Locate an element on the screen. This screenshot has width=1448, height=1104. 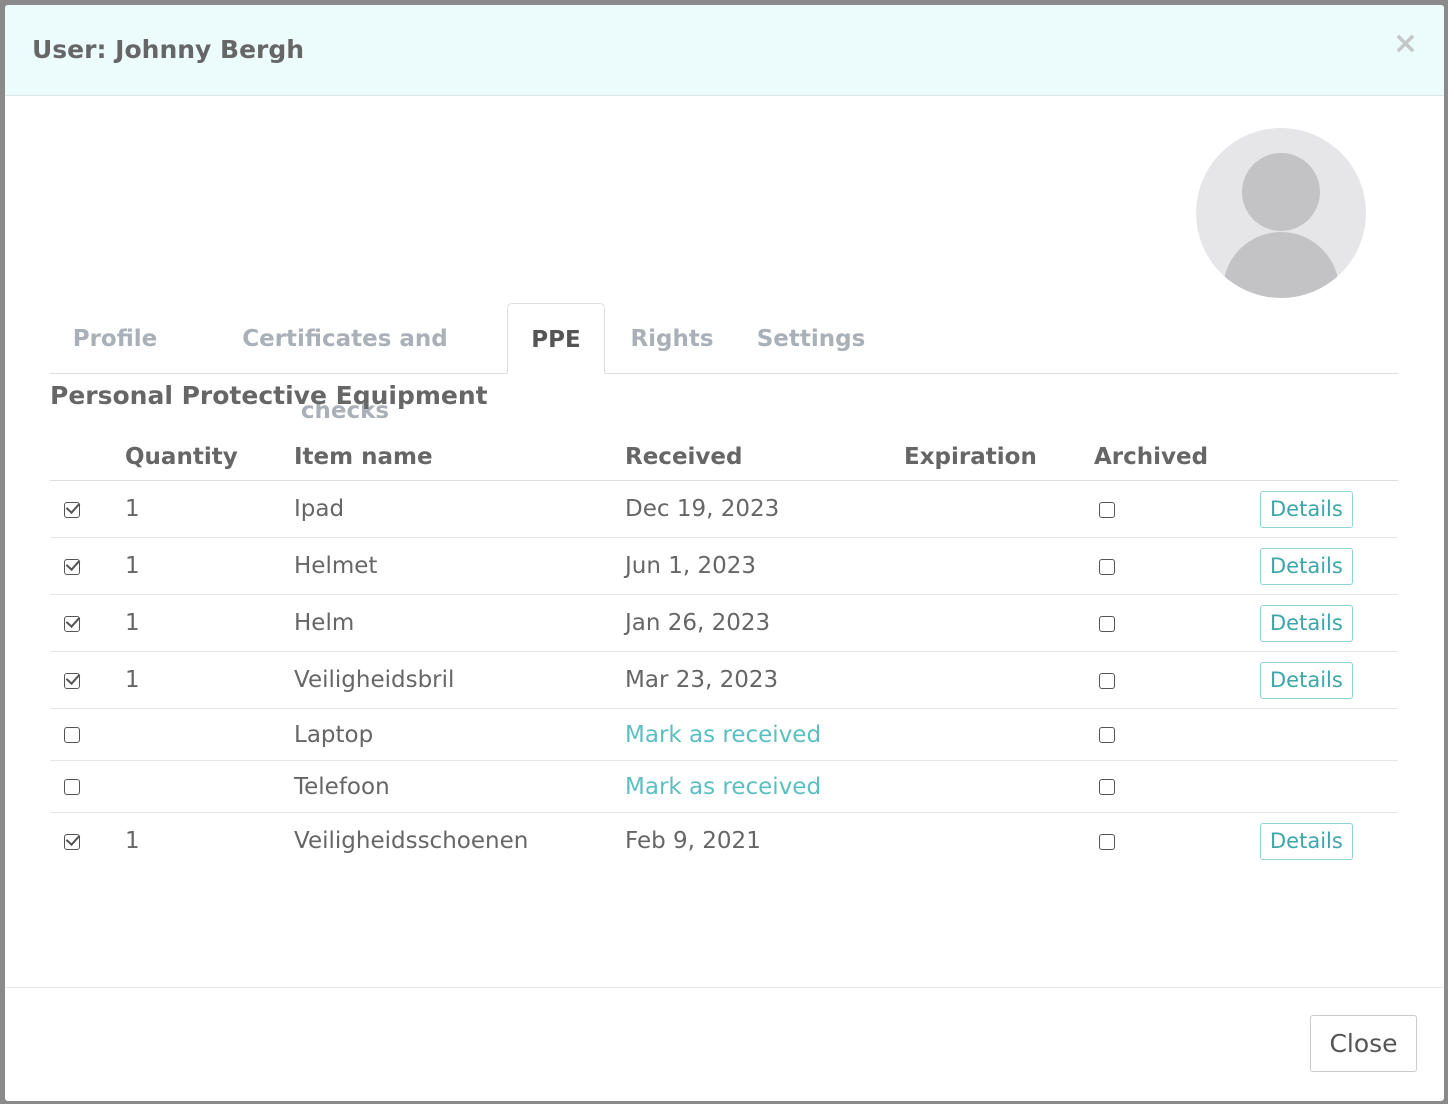
col-header-quantity: Quantity is located at coordinates (209, 457).